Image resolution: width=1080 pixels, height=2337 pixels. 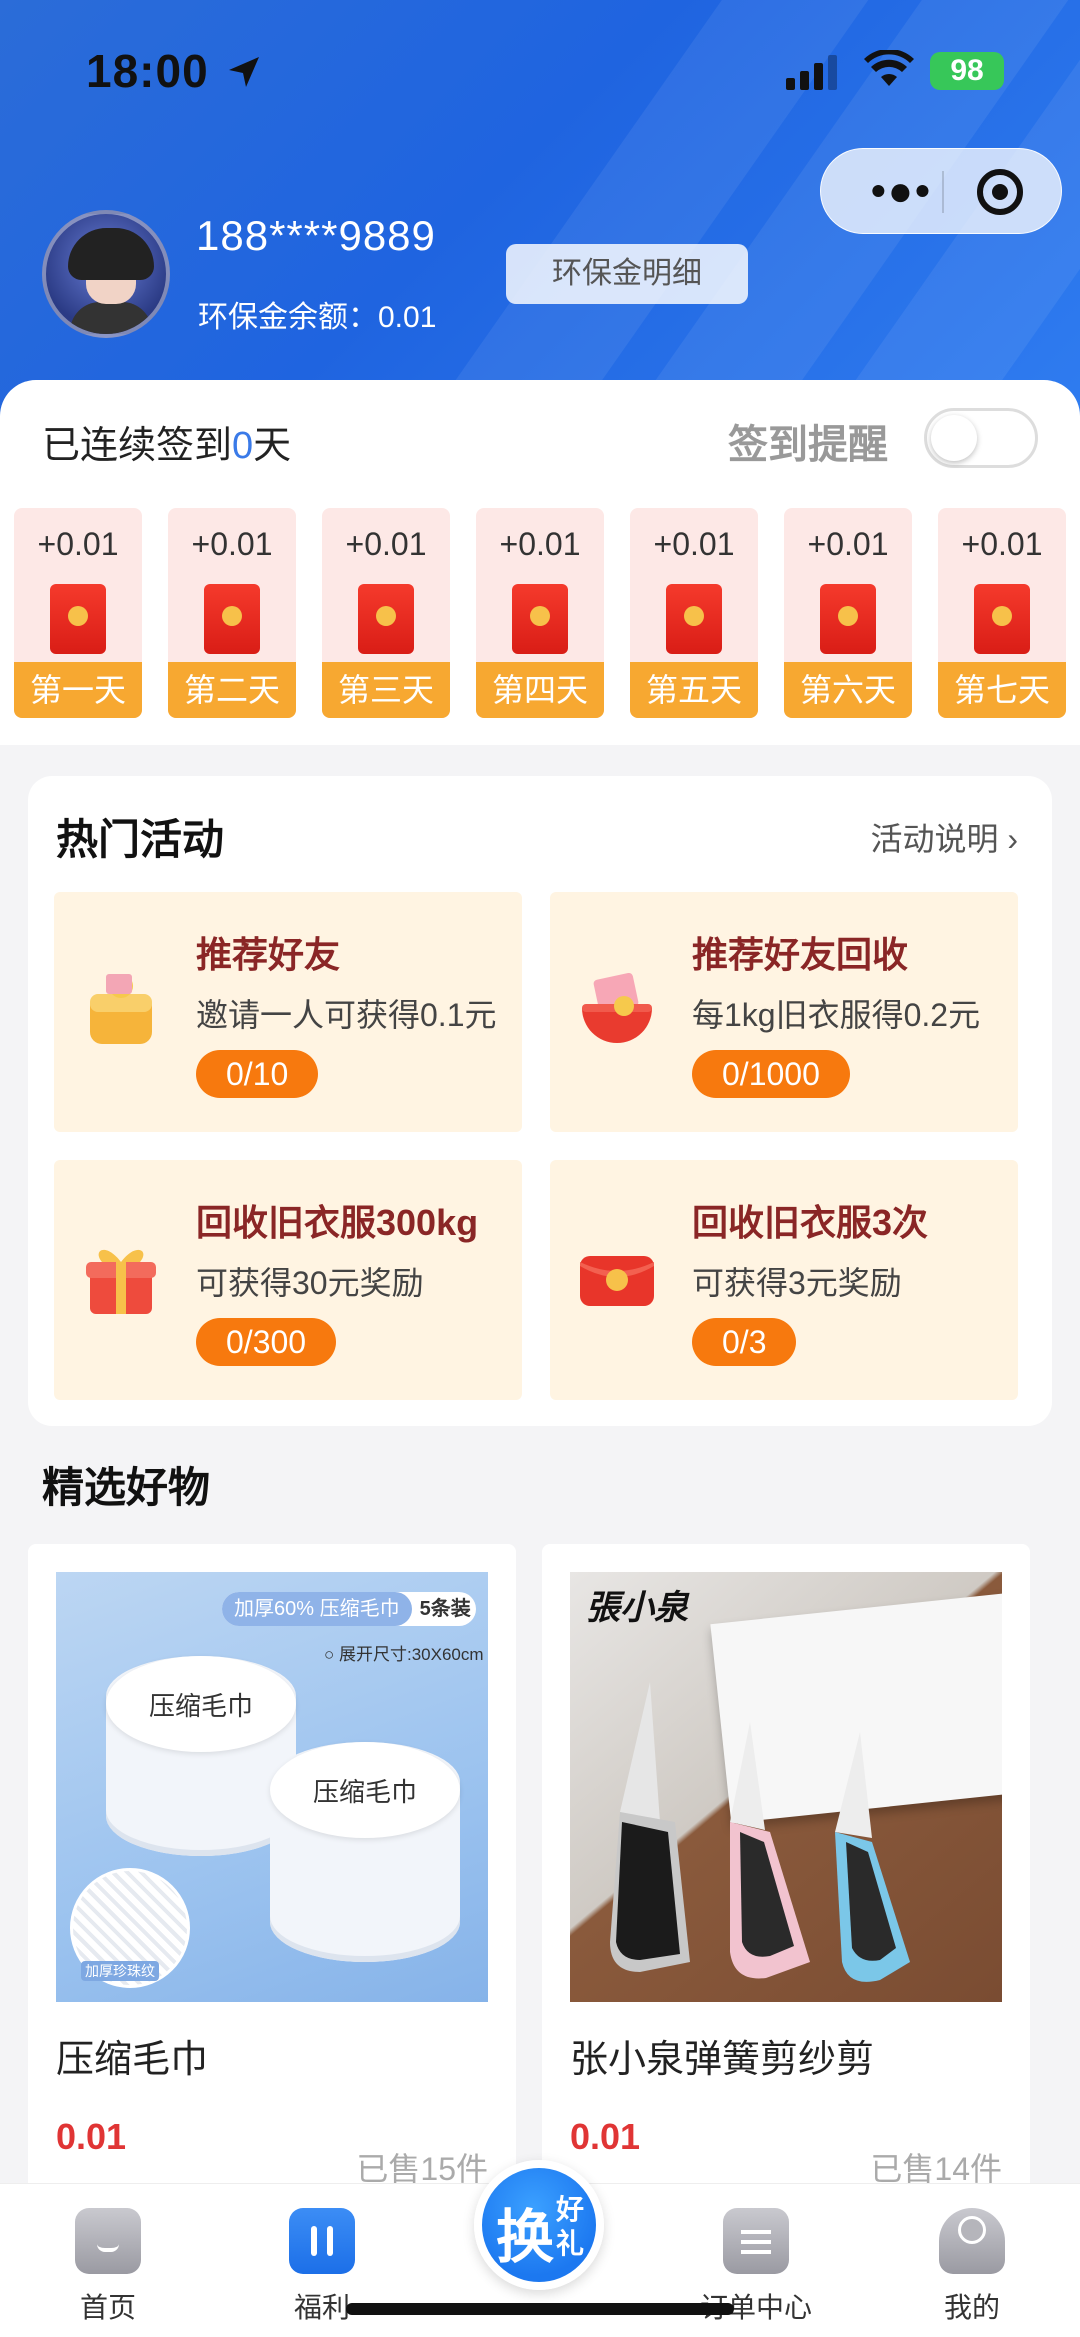 What do you see at coordinates (760, 1832) in the screenshot?
I see `scissors-icon` at bounding box center [760, 1832].